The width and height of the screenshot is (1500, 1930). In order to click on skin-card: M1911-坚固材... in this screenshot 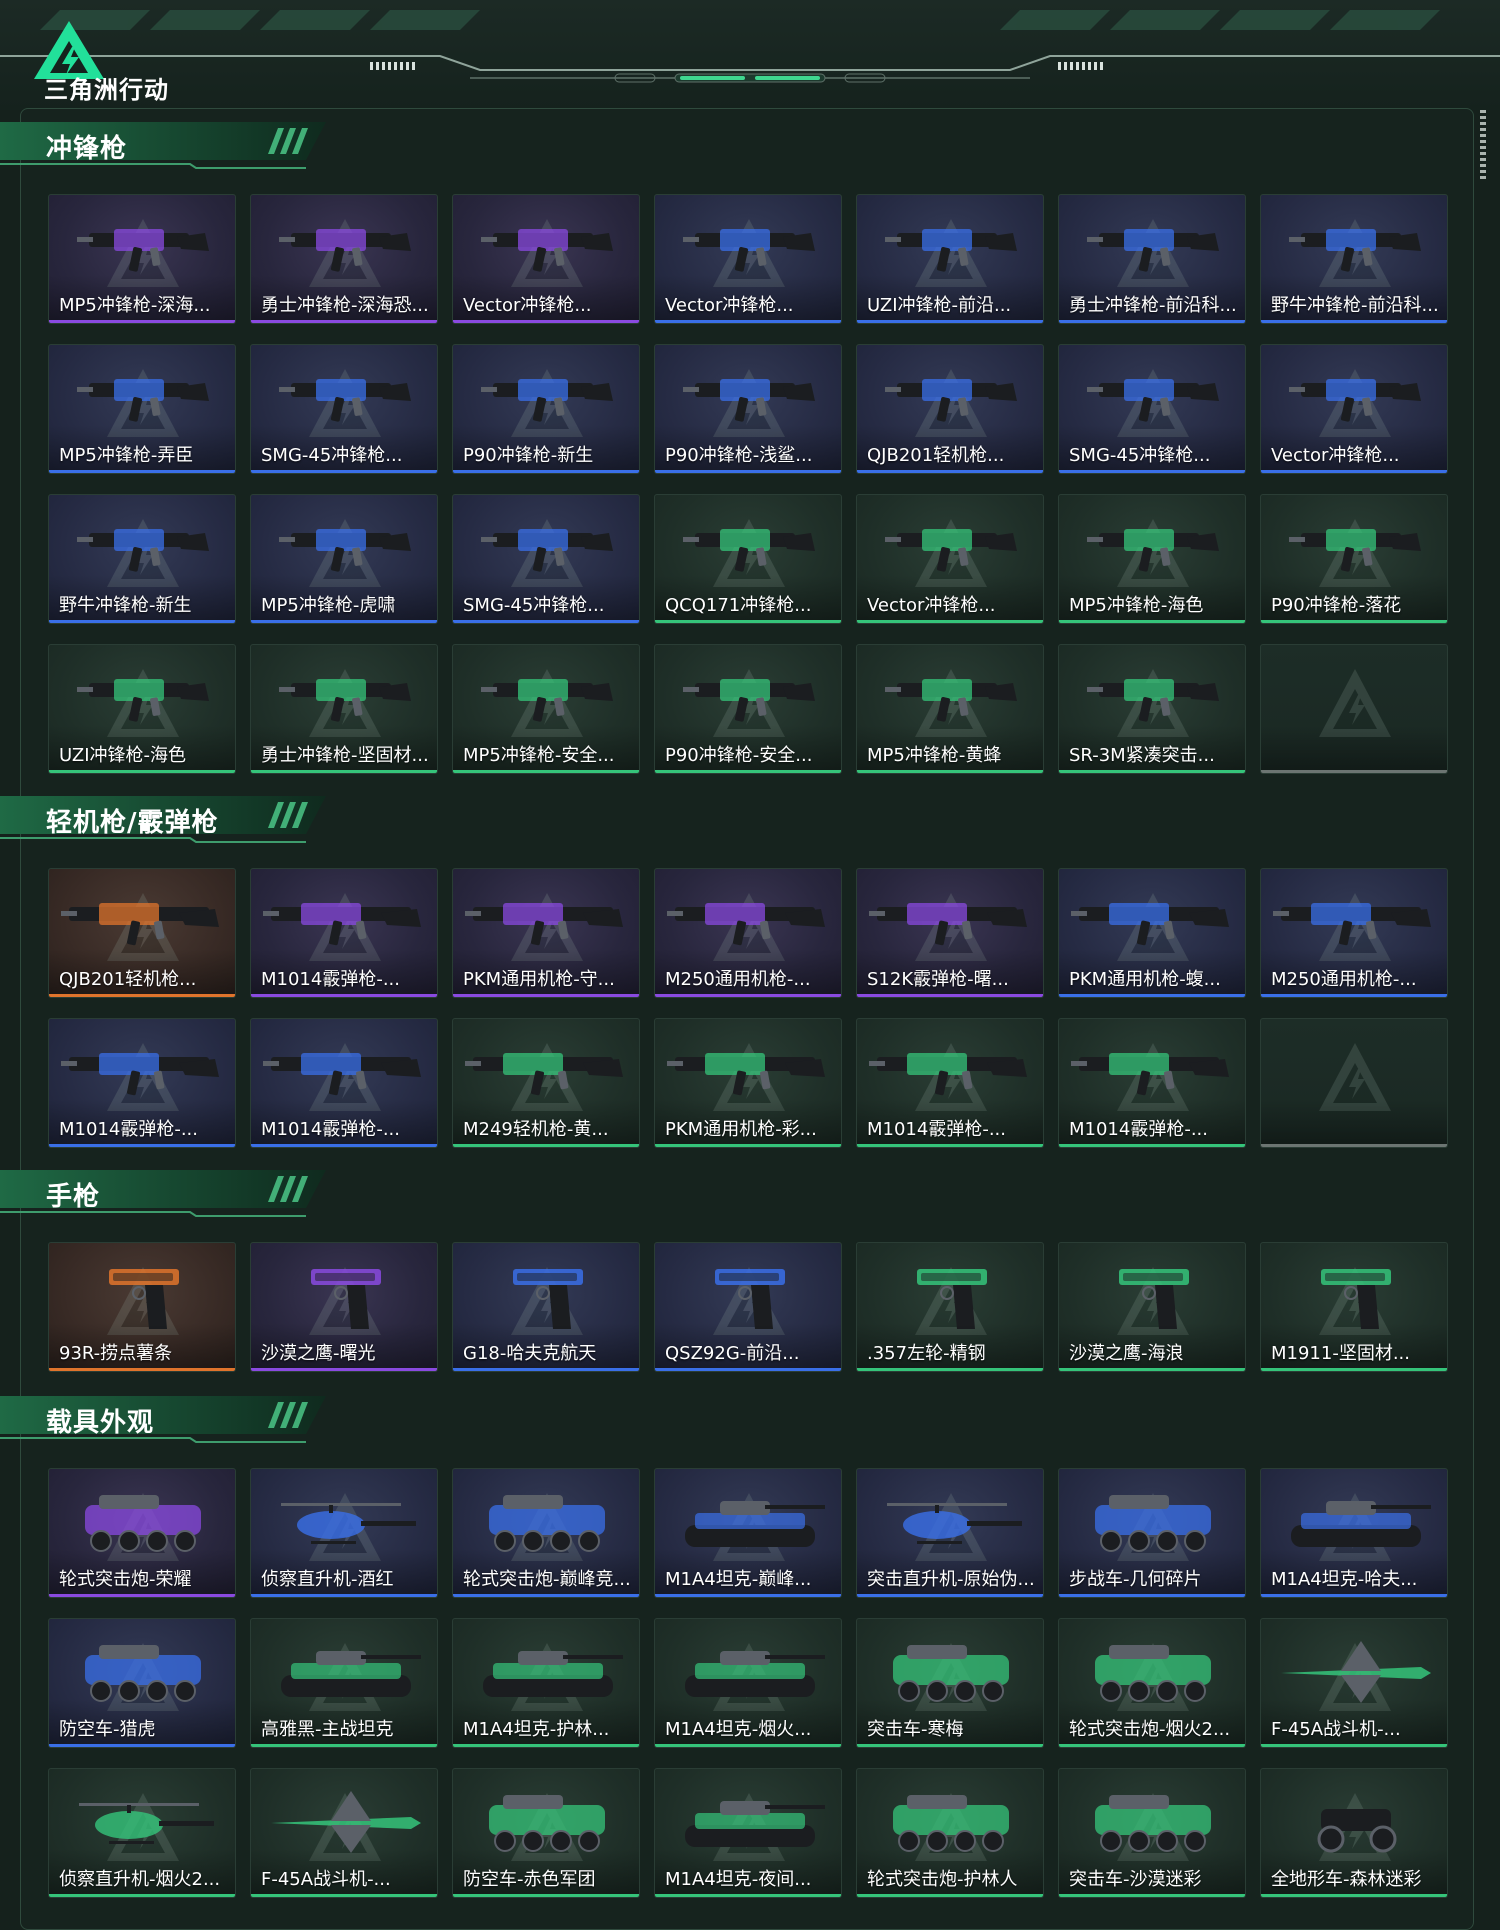, I will do `click(1354, 1307)`.